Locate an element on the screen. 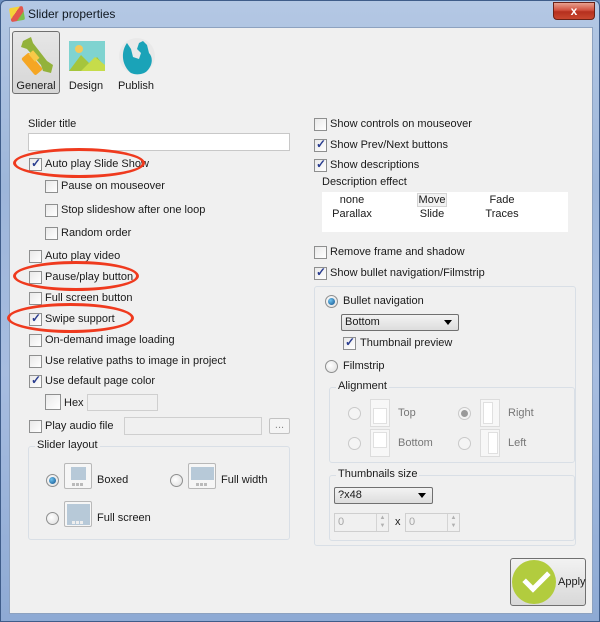 The width and height of the screenshot is (600, 622). bullet-navigation-label: Bullet navigation is located at coordinates (383, 301).